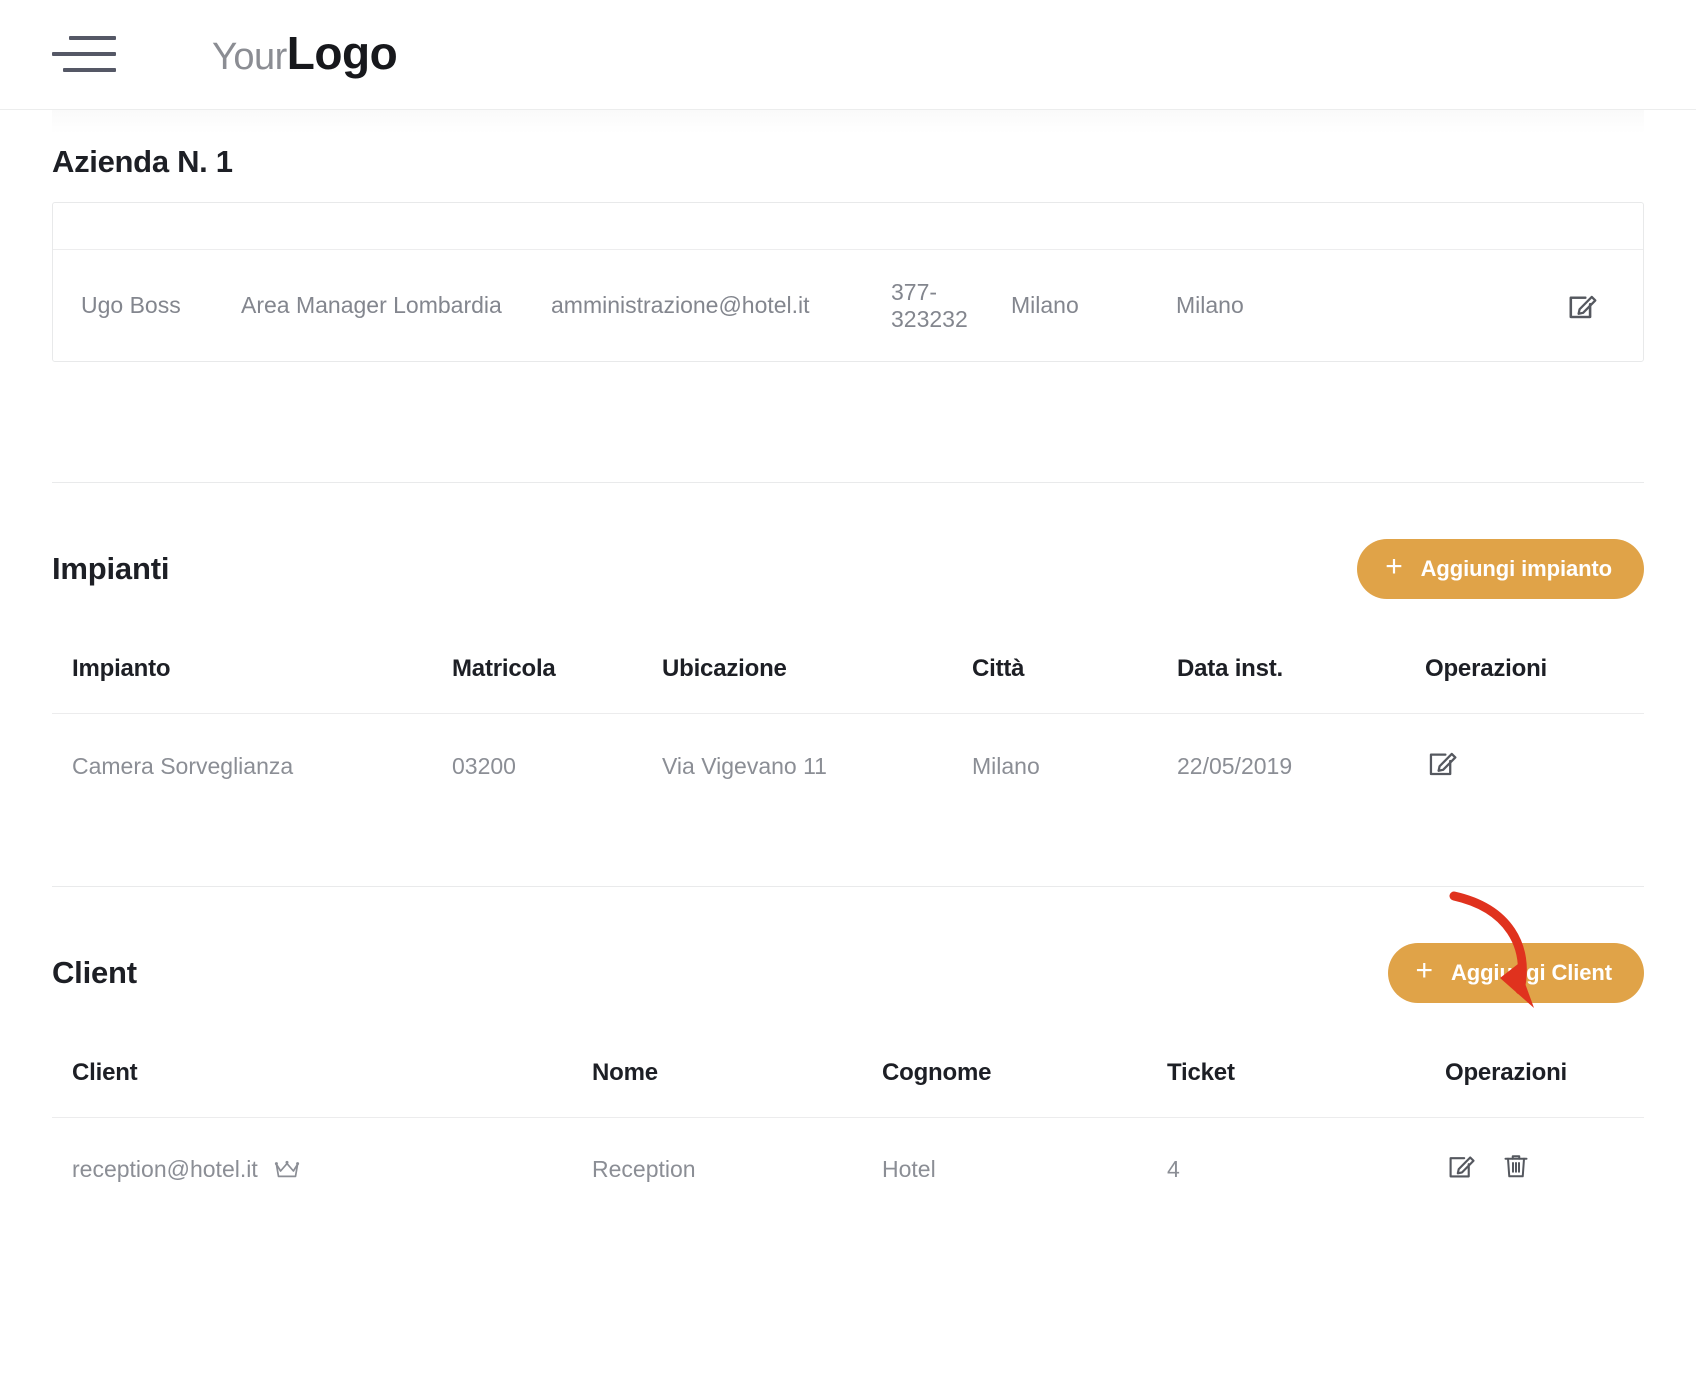 Image resolution: width=1696 pixels, height=1392 pixels. Describe the element at coordinates (504, 668) in the screenshot. I see `col-matricola: Matricola` at that location.